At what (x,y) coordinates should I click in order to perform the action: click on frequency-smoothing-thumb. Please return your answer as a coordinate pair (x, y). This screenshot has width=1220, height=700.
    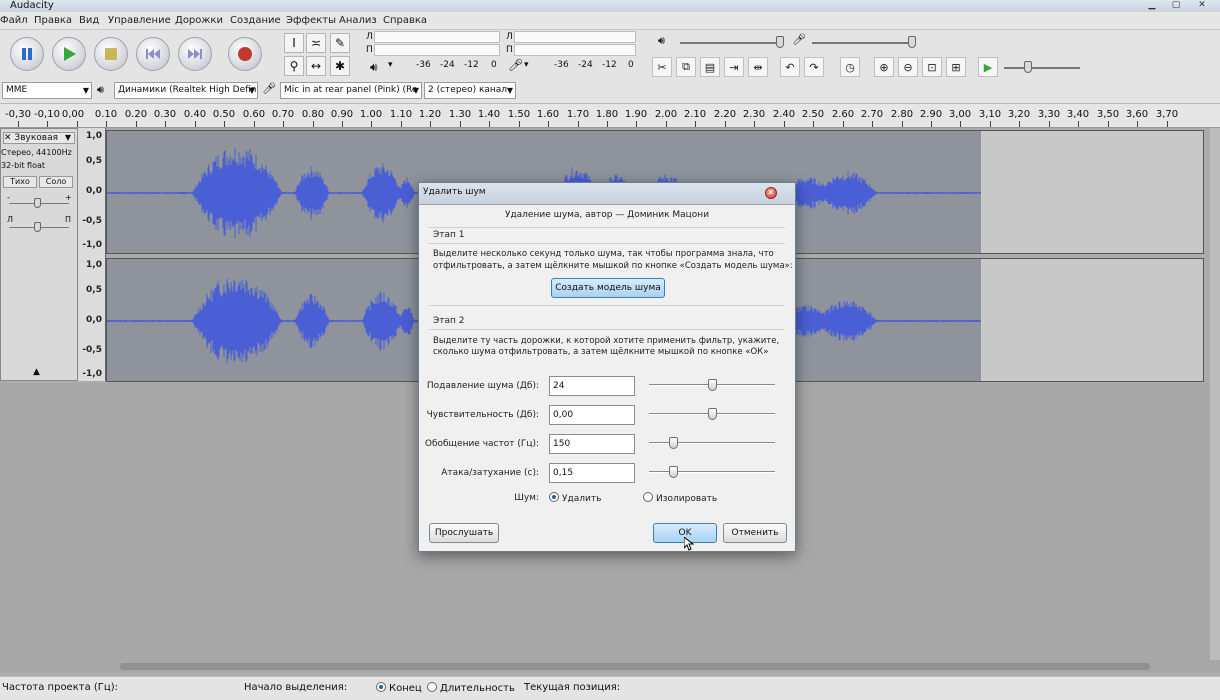
    Looking at the image, I should click on (673, 443).